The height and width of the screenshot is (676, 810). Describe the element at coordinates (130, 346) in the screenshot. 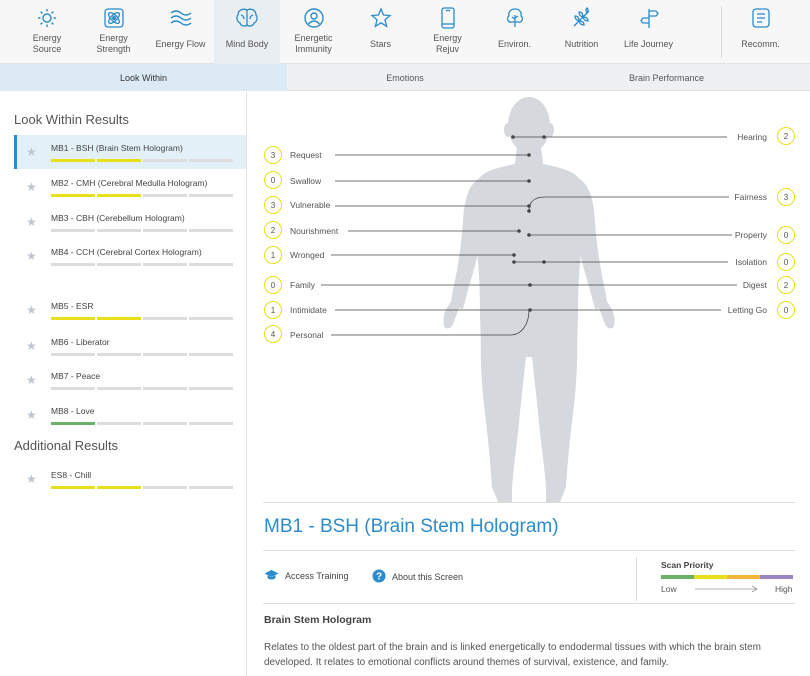

I see `result-item: ★ MB6 - Liberator` at that location.